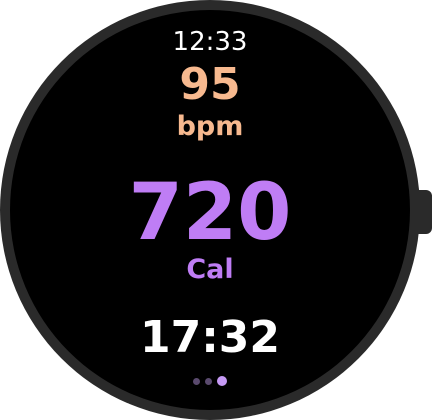 This screenshot has width=434, height=420. Describe the element at coordinates (210, 126) in the screenshot. I see `heart-rate-unit: bpm` at that location.